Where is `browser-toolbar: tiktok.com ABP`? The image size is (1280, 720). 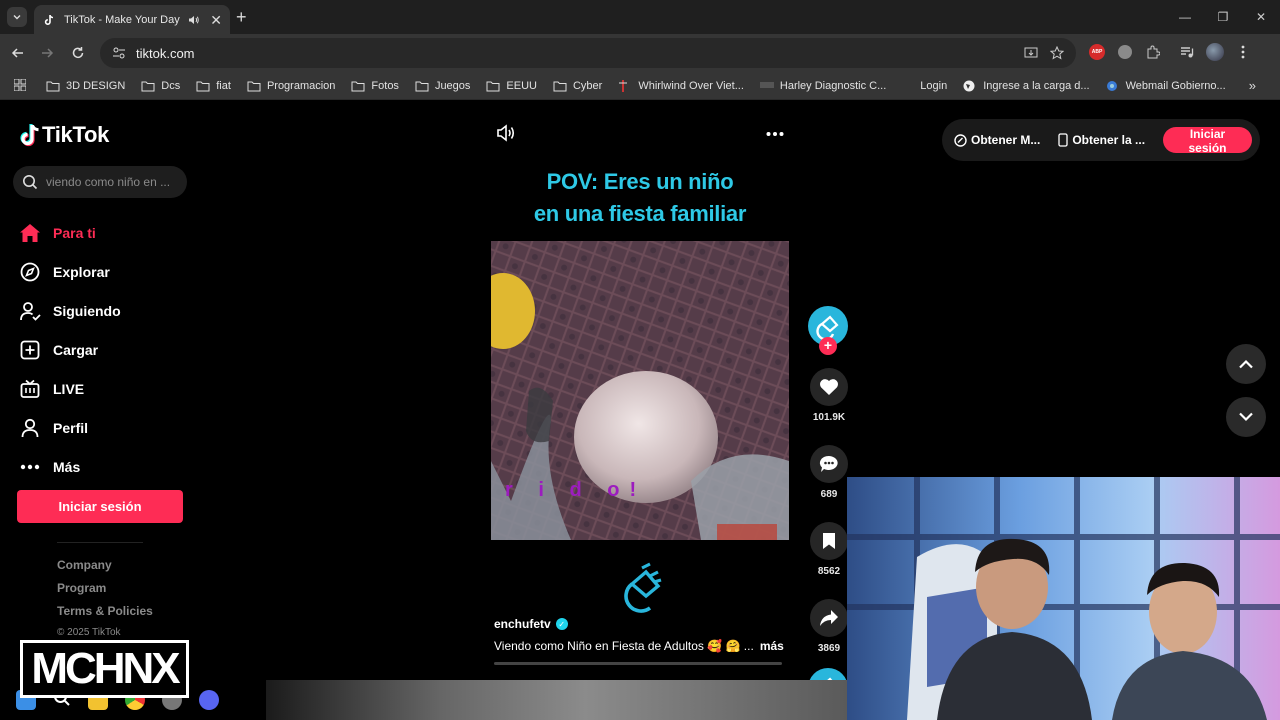 browser-toolbar: tiktok.com ABP is located at coordinates (640, 53).